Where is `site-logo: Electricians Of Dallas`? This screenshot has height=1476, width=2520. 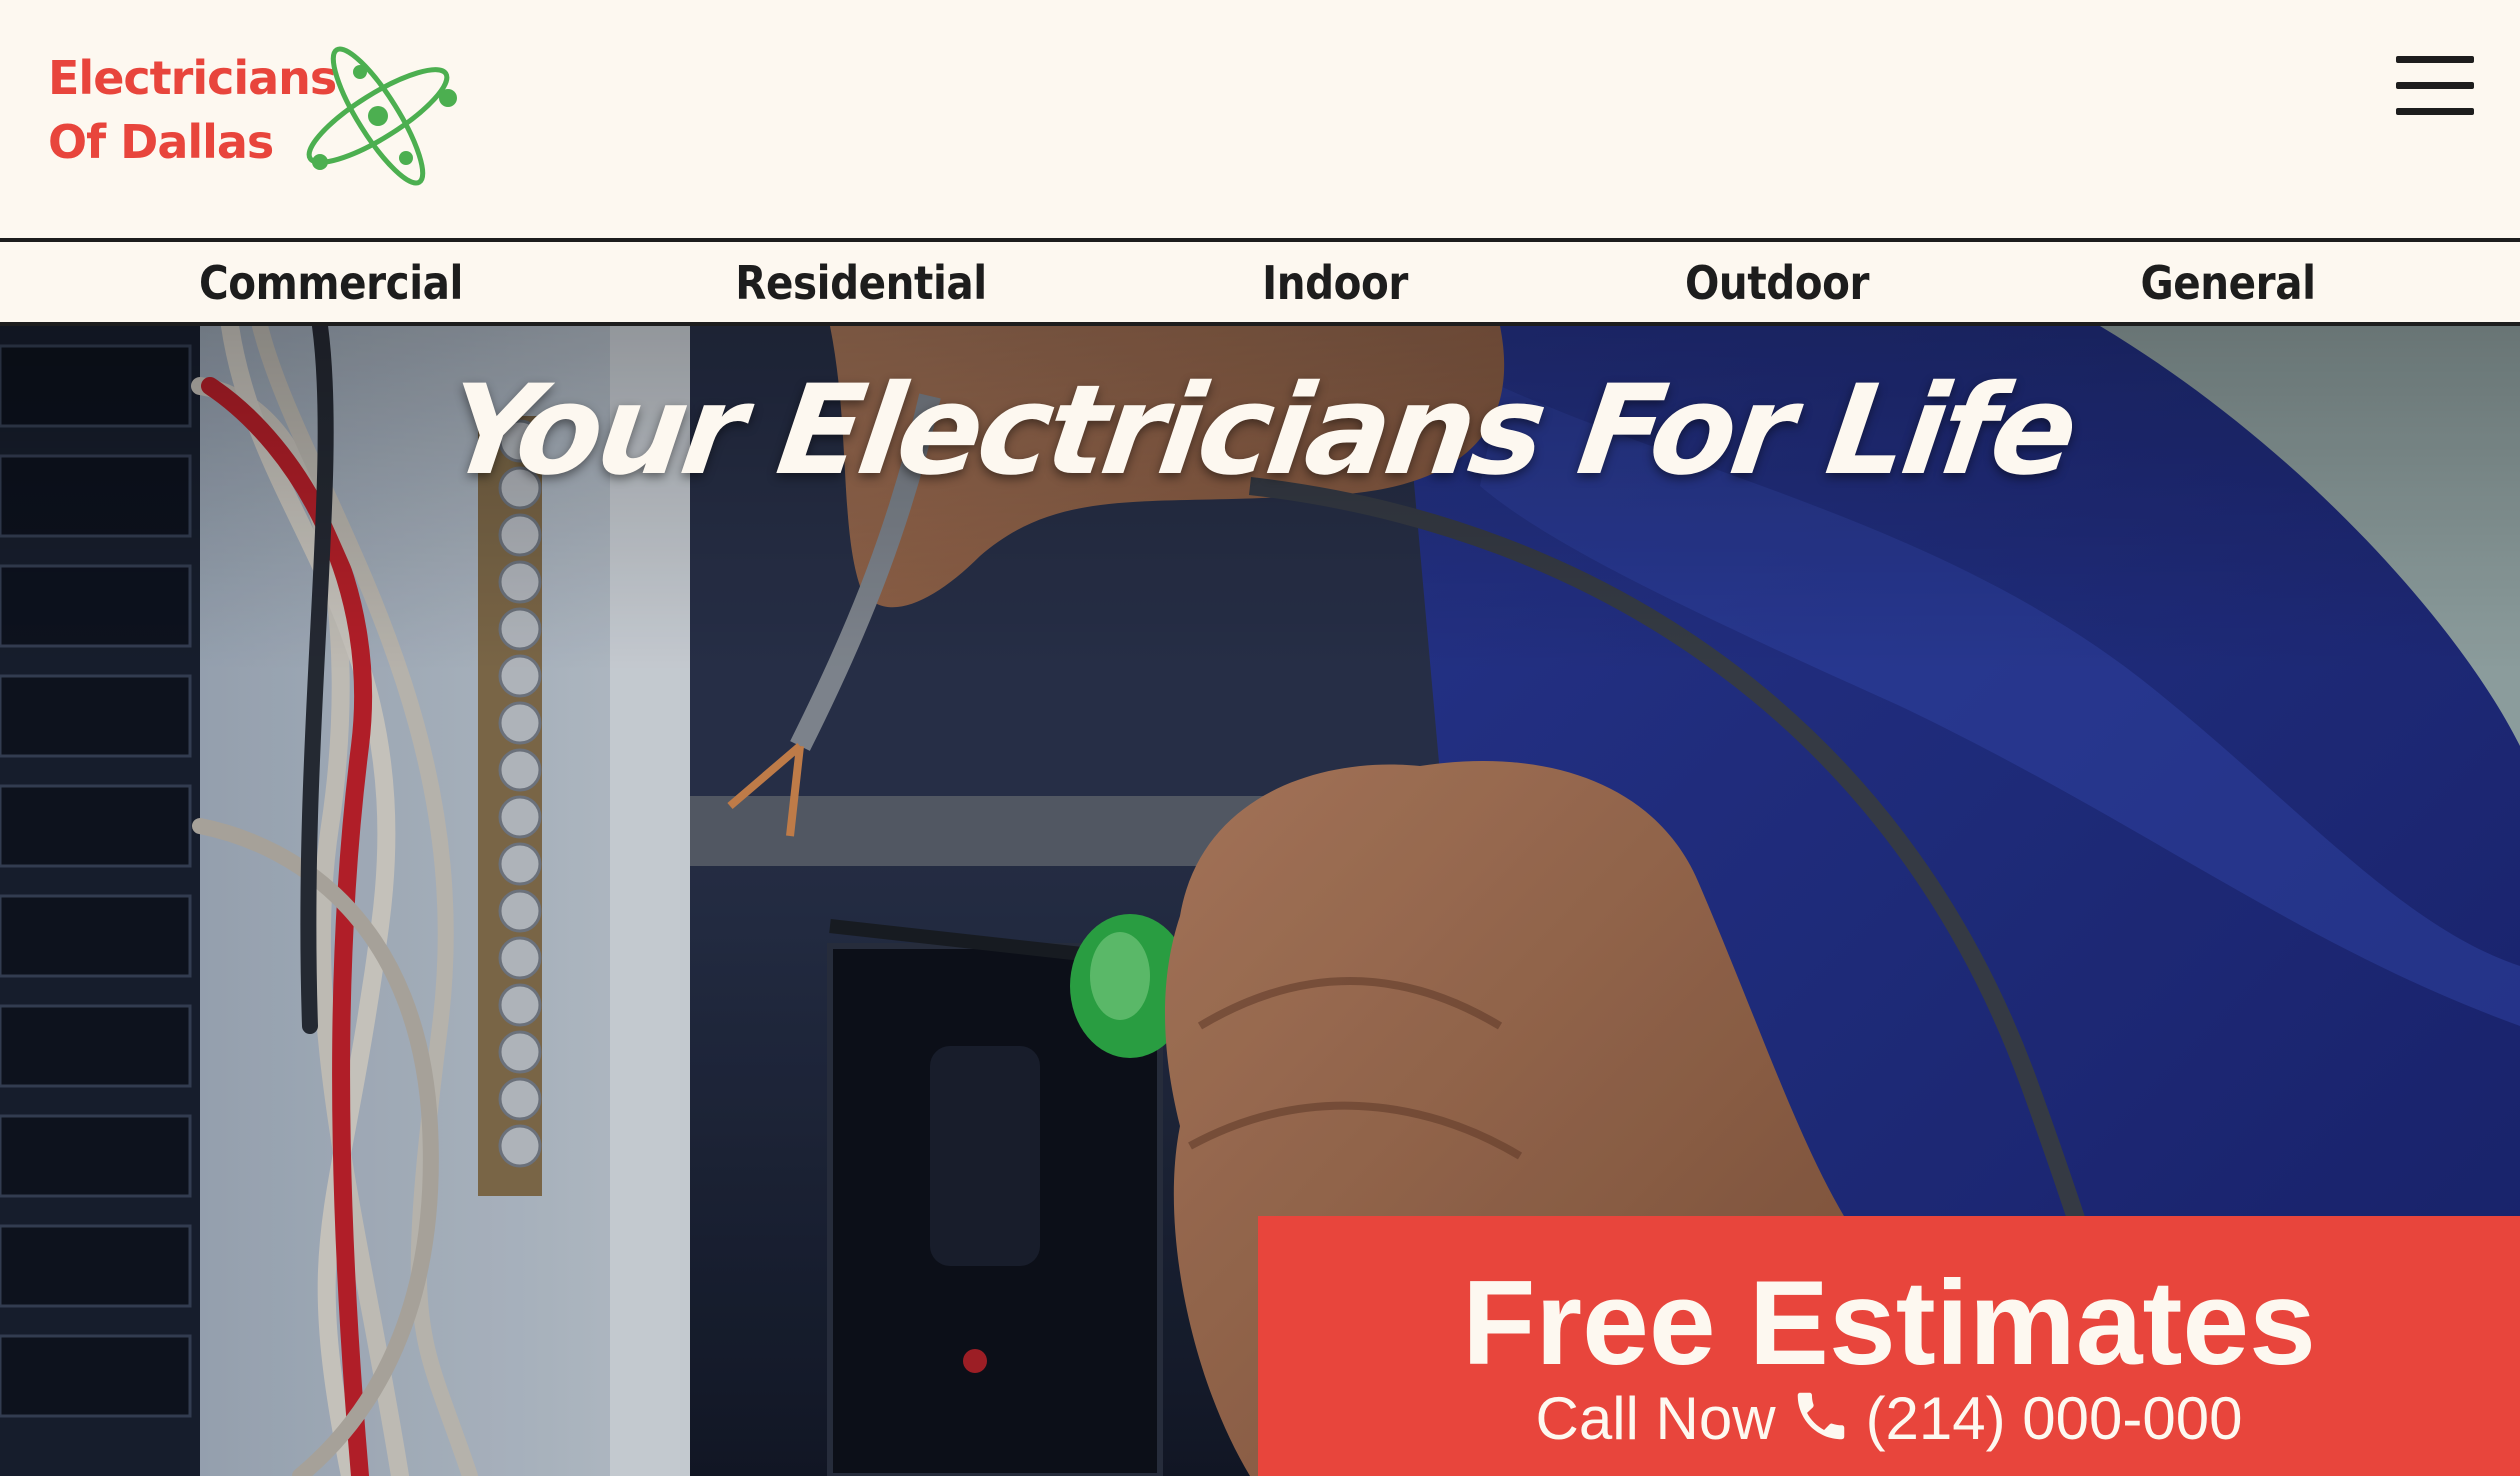 site-logo: Electricians Of Dallas is located at coordinates (252, 116).